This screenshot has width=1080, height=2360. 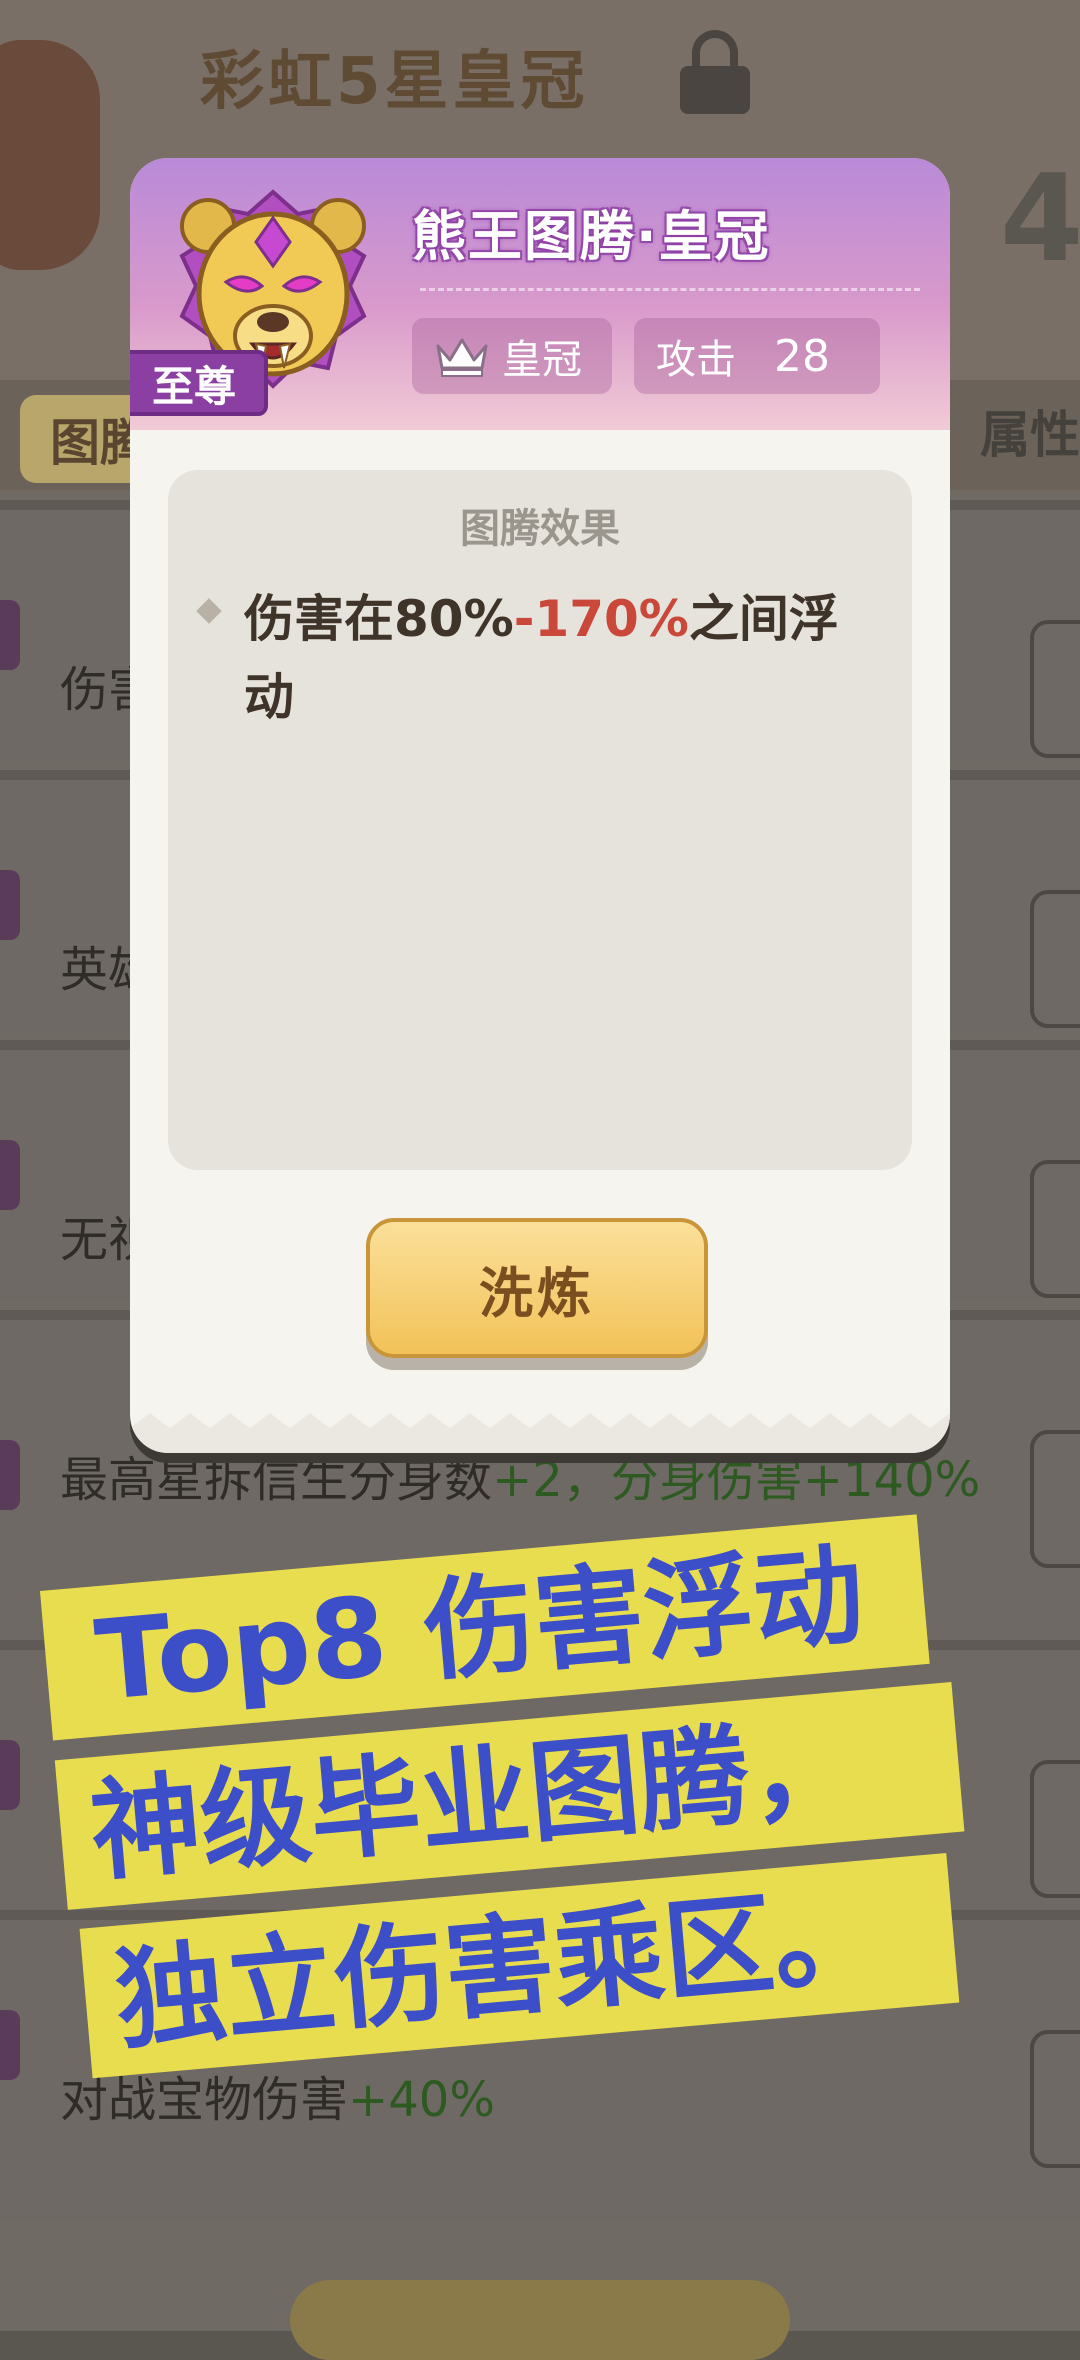 What do you see at coordinates (540, 529) in the screenshot?
I see `effect-title: 图腾效果` at bounding box center [540, 529].